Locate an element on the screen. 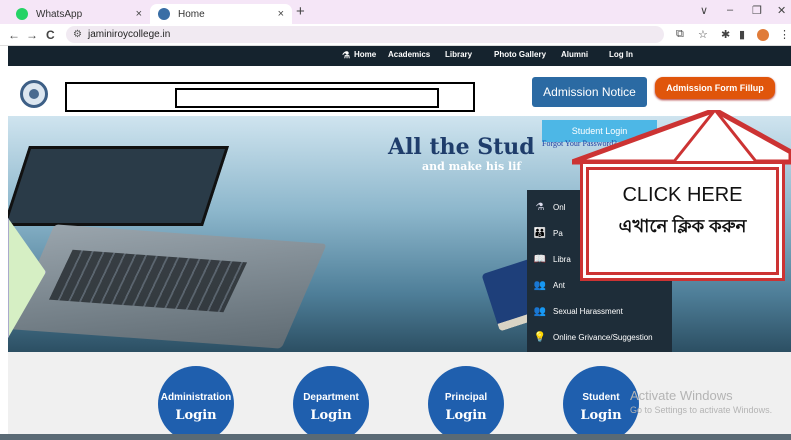 The height and width of the screenshot is (440, 791). home-icon: ⚗ is located at coordinates (346, 55).